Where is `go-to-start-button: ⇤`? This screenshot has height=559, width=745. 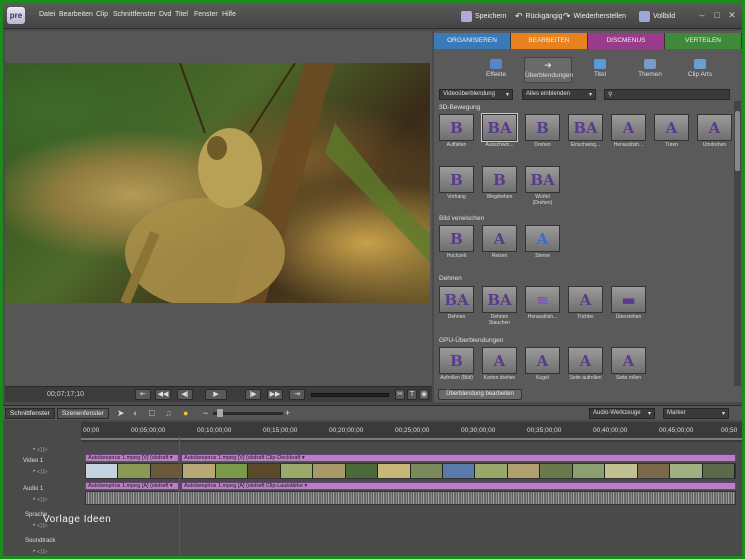
go-to-start-button: ⇤ is located at coordinates (143, 394).